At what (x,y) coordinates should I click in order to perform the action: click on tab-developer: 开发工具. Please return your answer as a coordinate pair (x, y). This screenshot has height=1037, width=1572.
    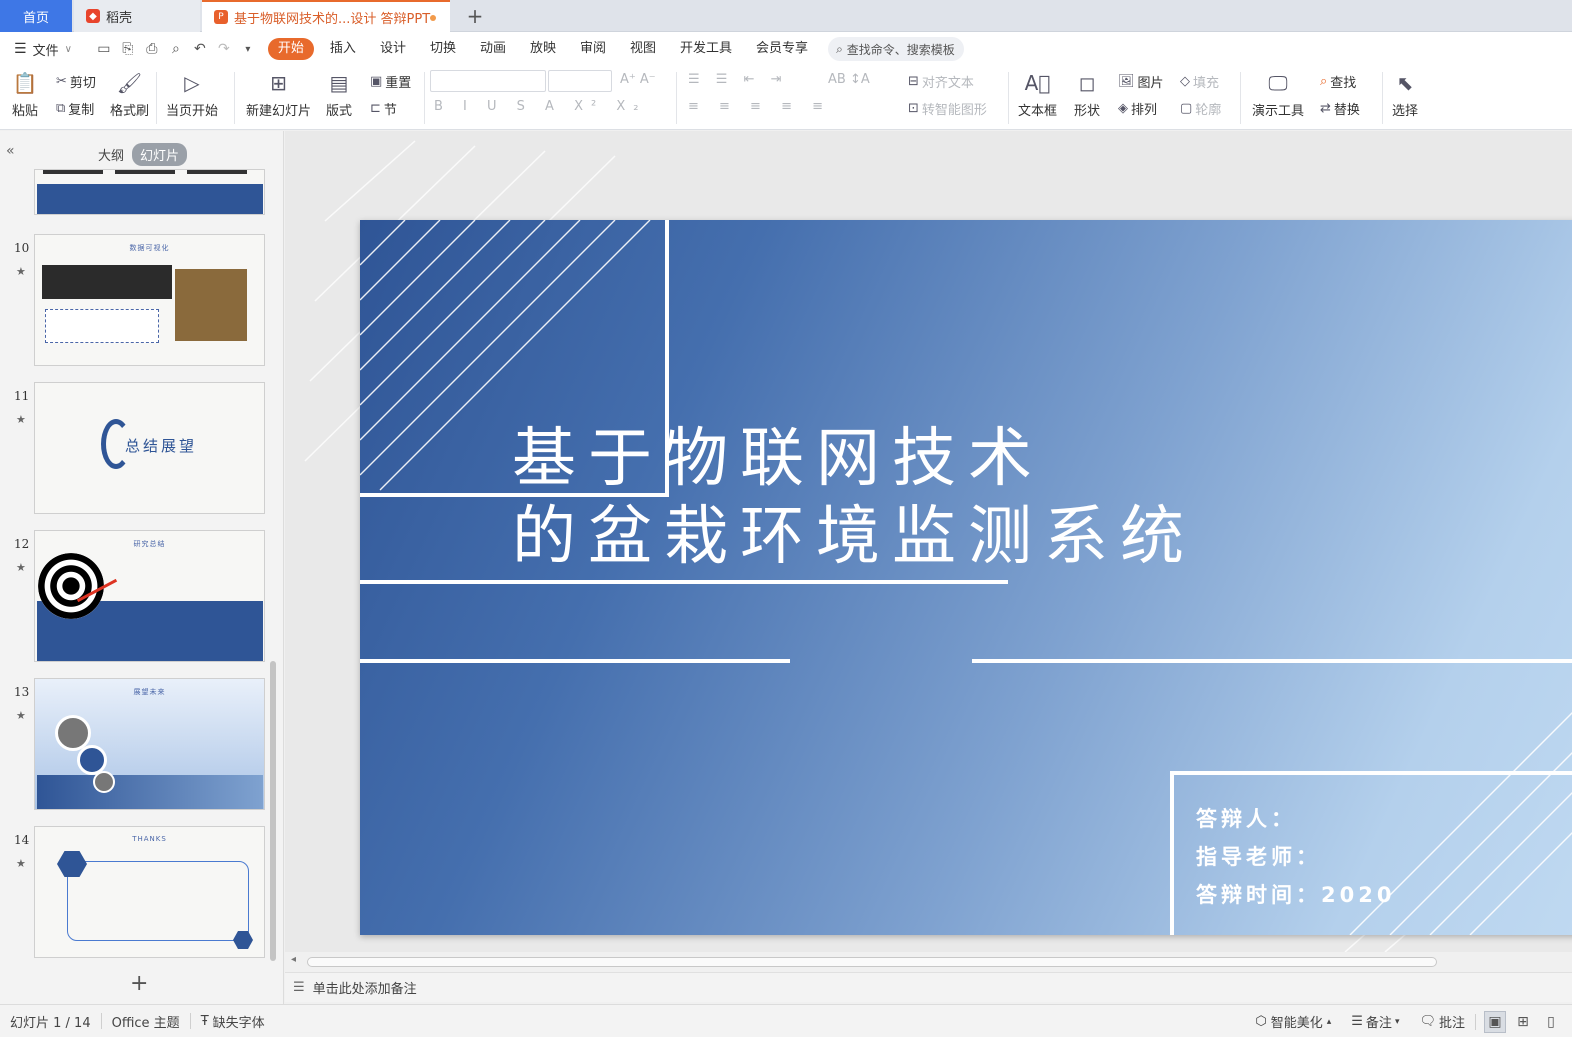
    Looking at the image, I should click on (706, 49).